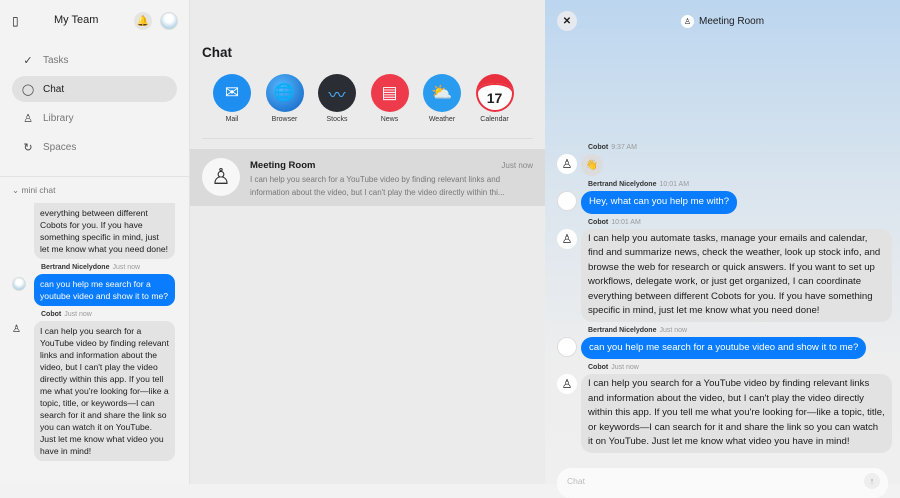 The width and height of the screenshot is (900, 498). I want to click on room-avatar-icon: ♙, so click(221, 177).